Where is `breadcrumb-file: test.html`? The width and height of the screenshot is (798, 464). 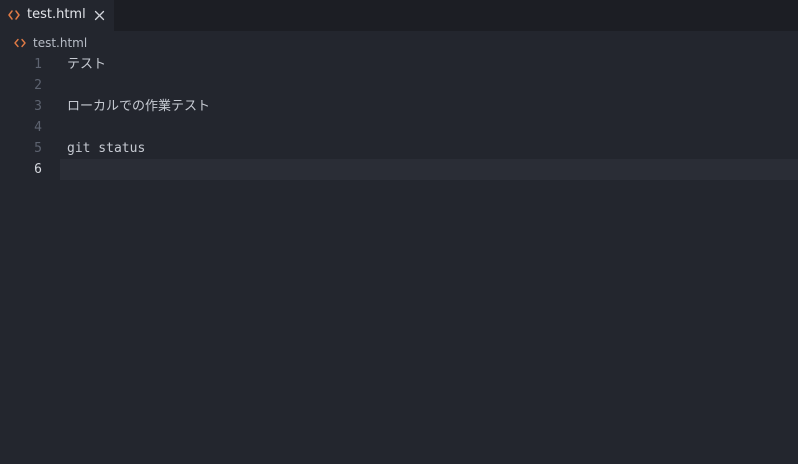
breadcrumb-file: test.html is located at coordinates (60, 43).